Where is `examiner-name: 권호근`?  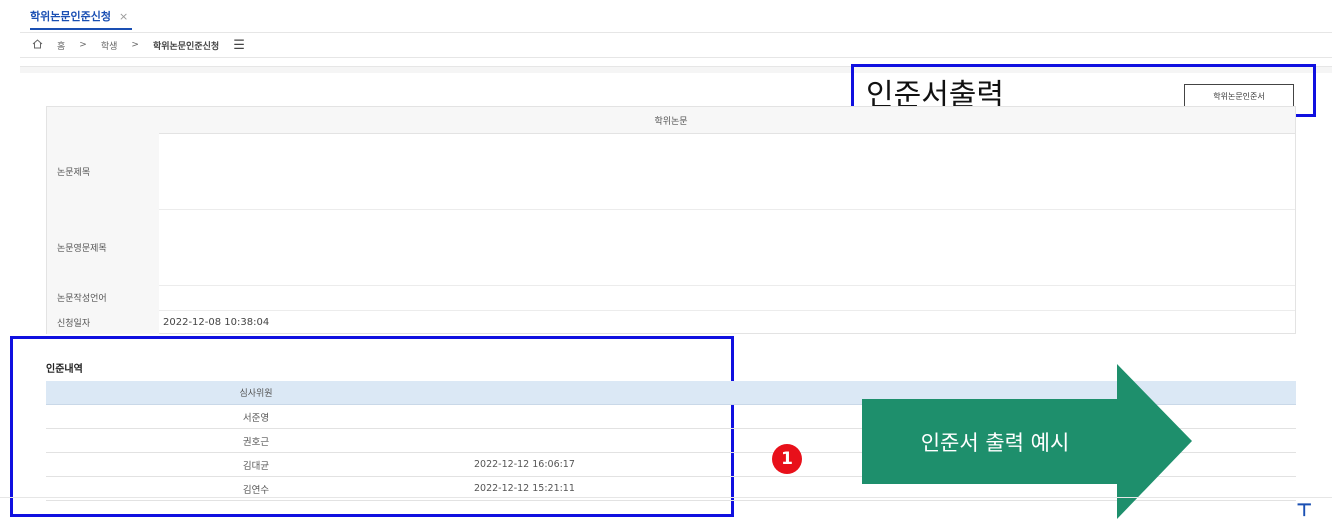 examiner-name: 권호근 is located at coordinates (256, 440).